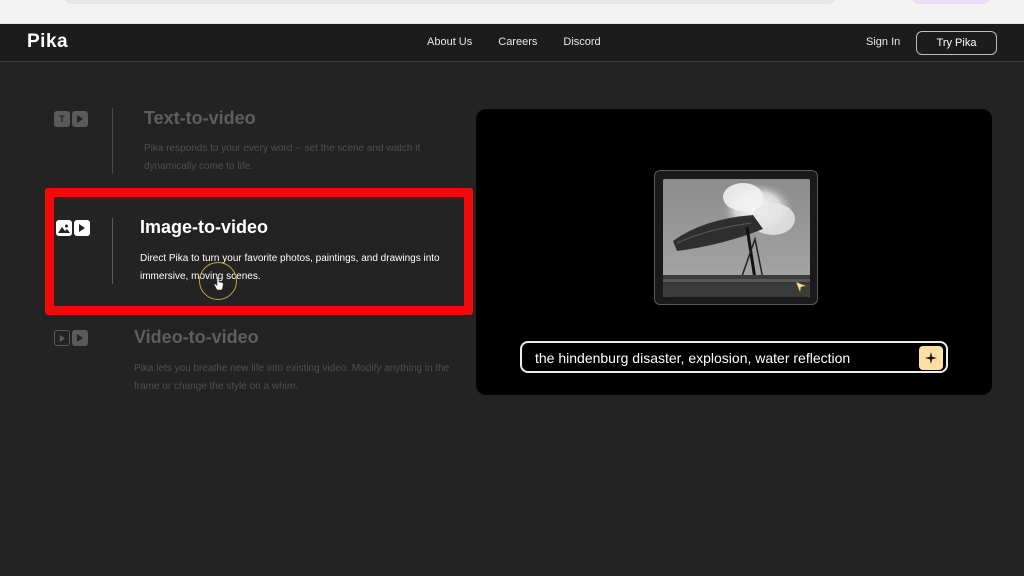  What do you see at coordinates (512, 12) in the screenshot?
I see `browser-chrome-strip` at bounding box center [512, 12].